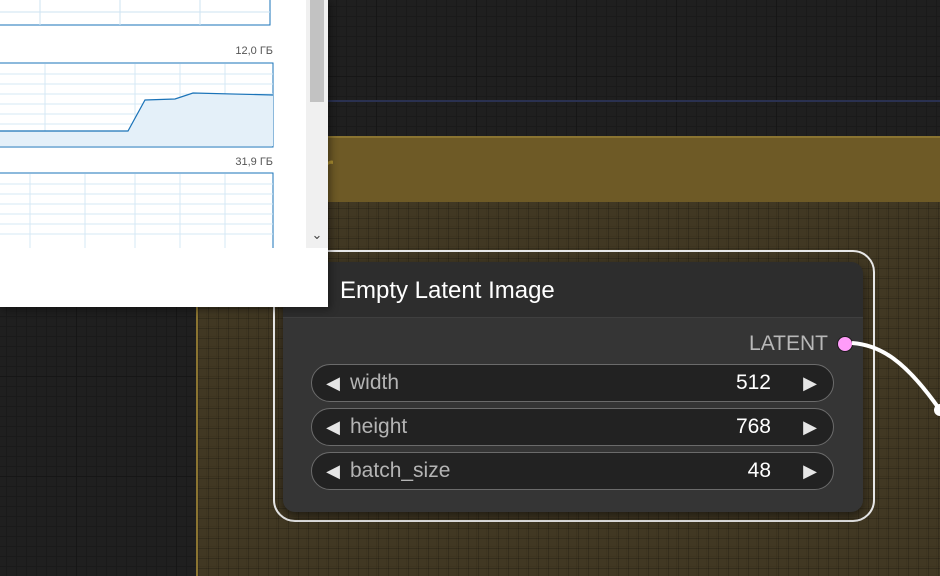 This screenshot has width=940, height=576. Describe the element at coordinates (573, 290) in the screenshot. I see `node-header: Empty Latent Image` at that location.